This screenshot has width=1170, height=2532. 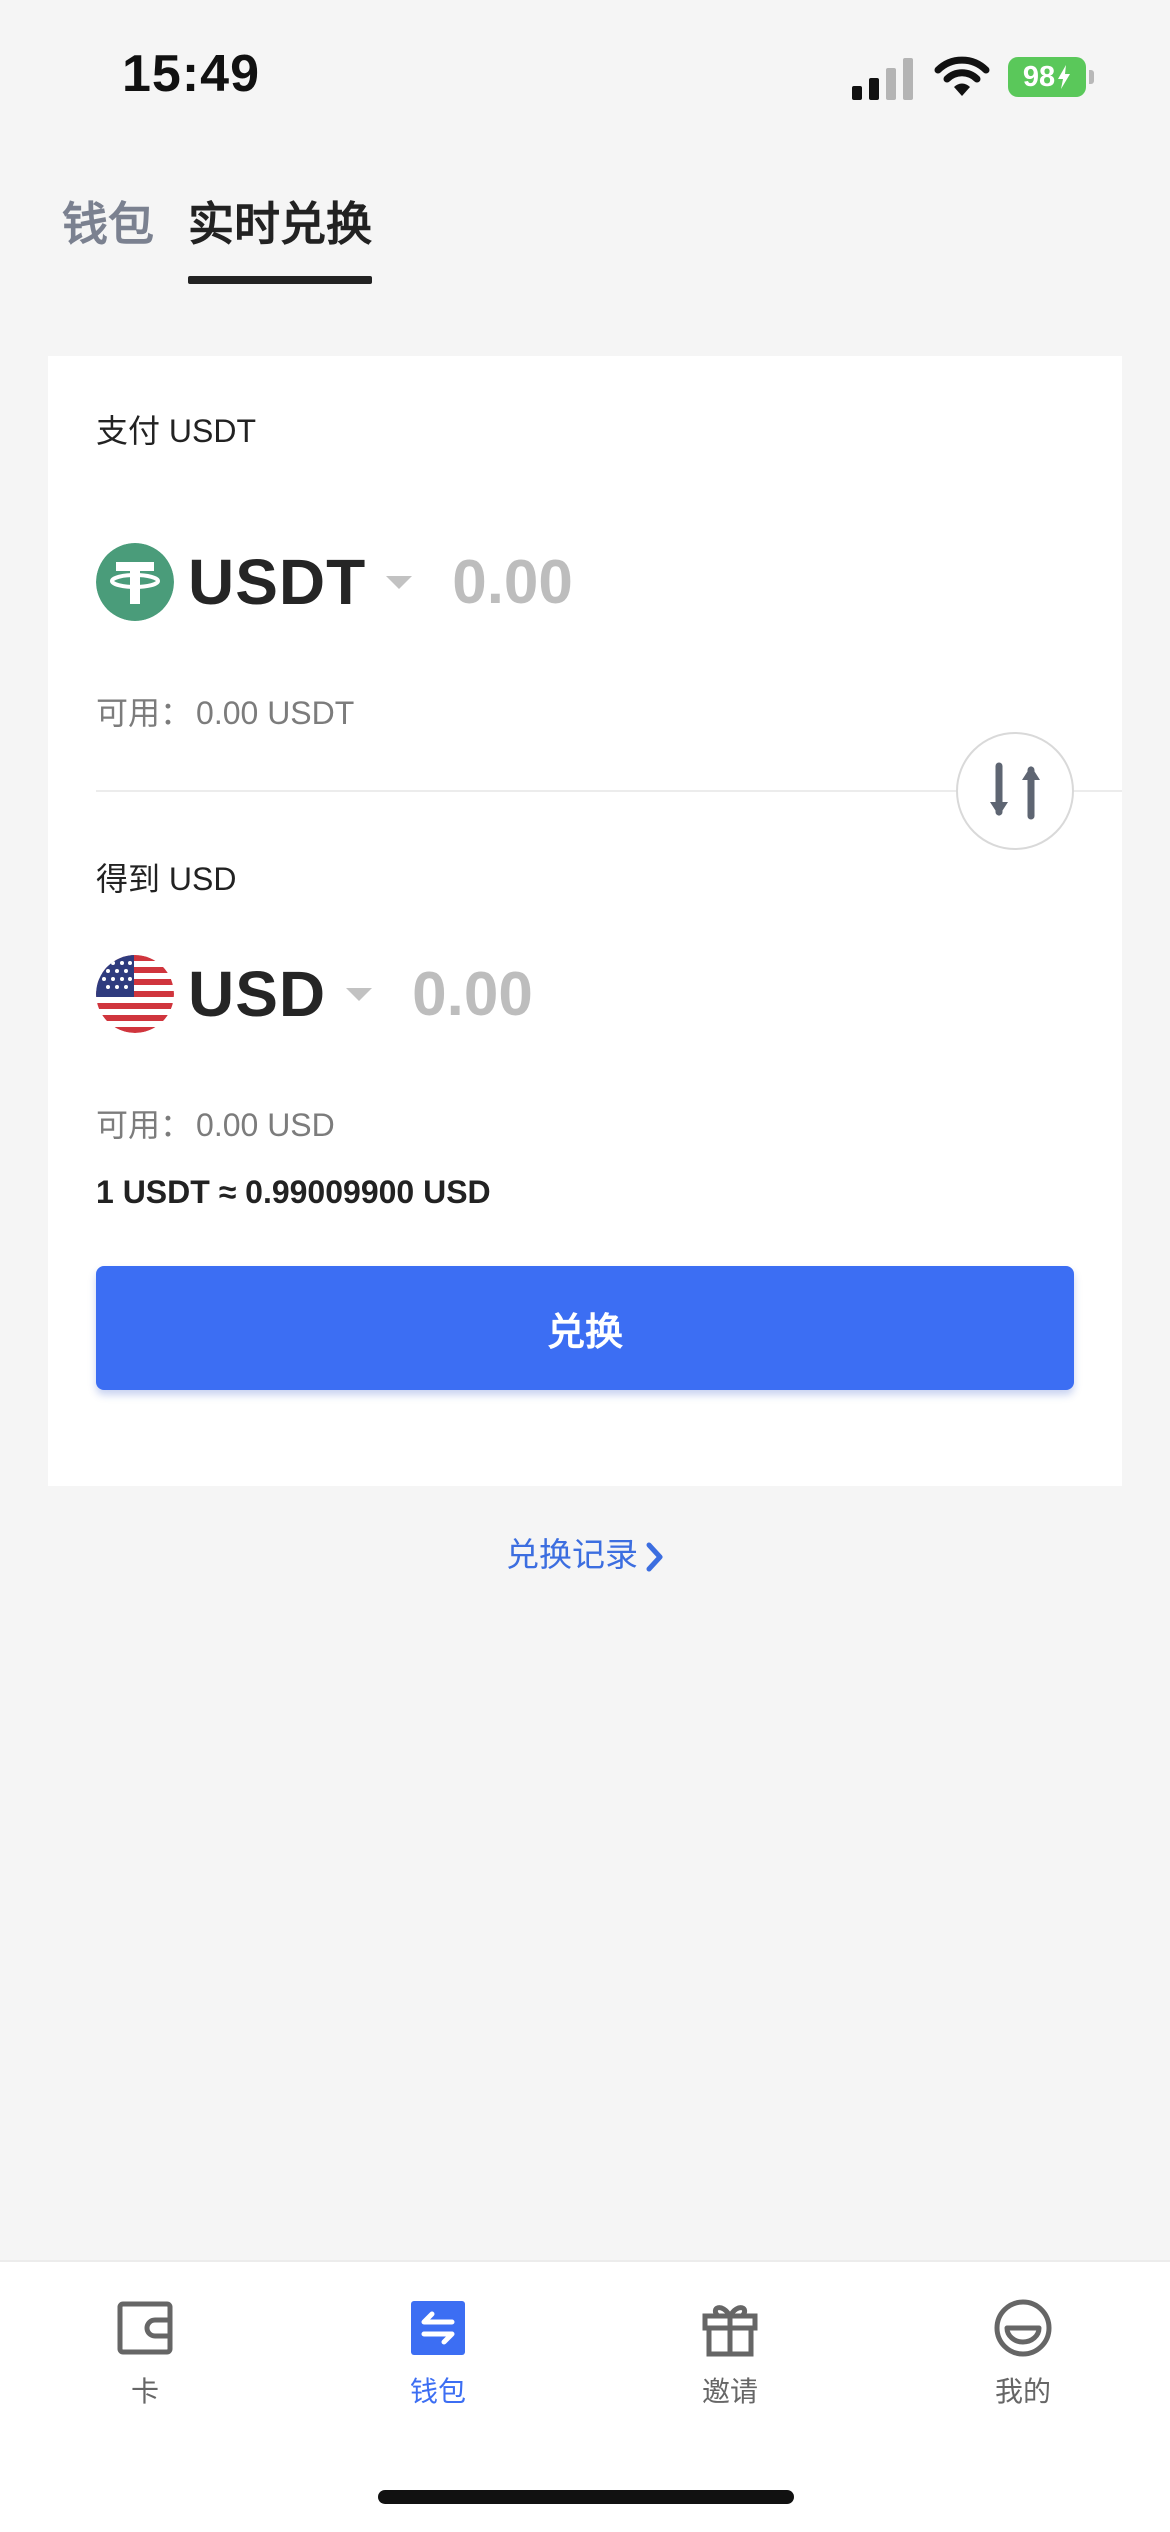 I want to click on swap-direction-button, so click(x=1015, y=791).